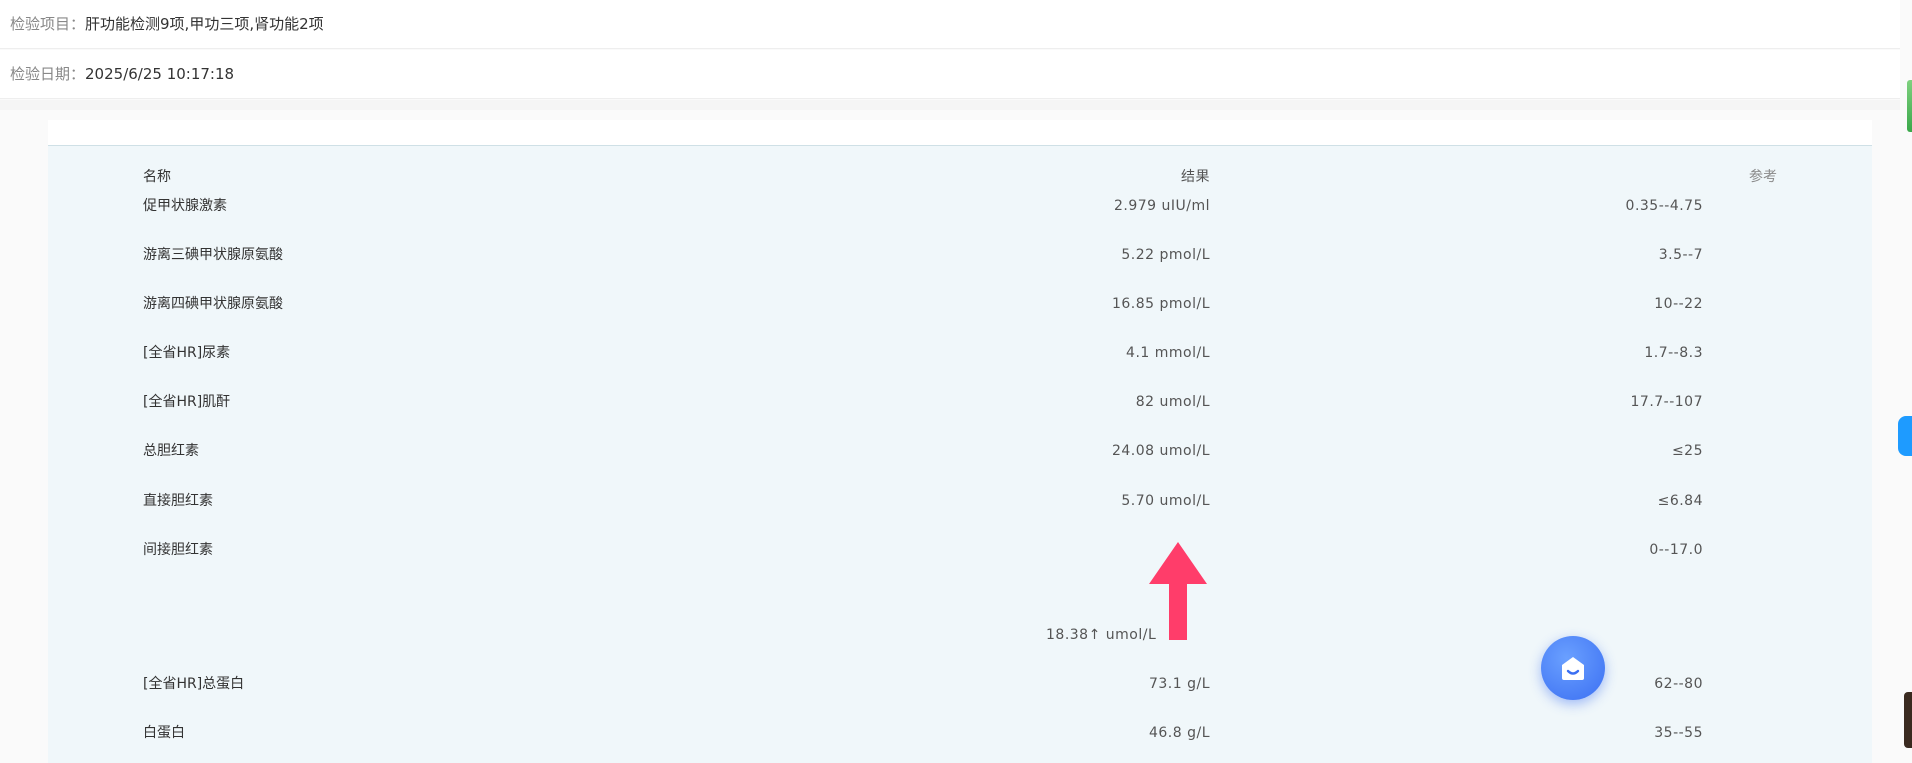 This screenshot has width=1912, height=763. Describe the element at coordinates (194, 684) in the screenshot. I see `row-name: [全省HR]总蛋白` at that location.